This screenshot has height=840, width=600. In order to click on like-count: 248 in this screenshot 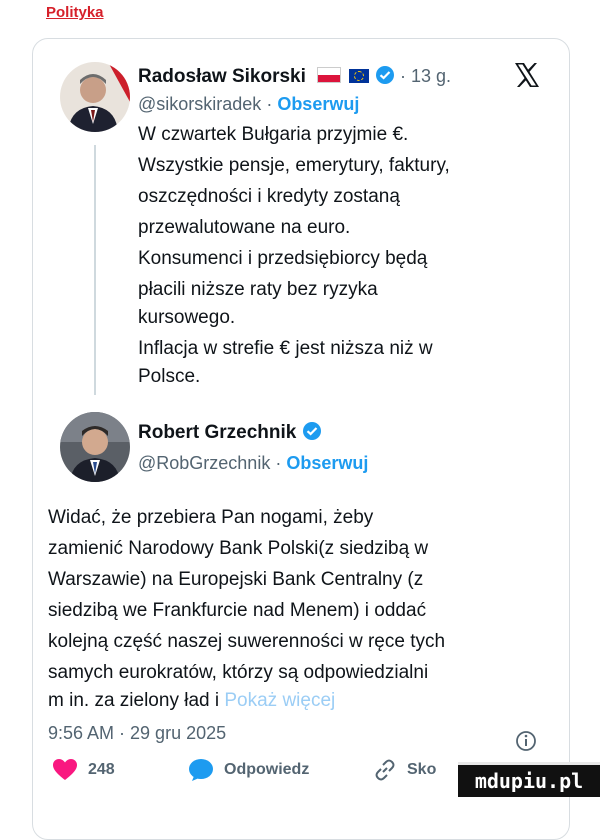, I will do `click(101, 769)`.